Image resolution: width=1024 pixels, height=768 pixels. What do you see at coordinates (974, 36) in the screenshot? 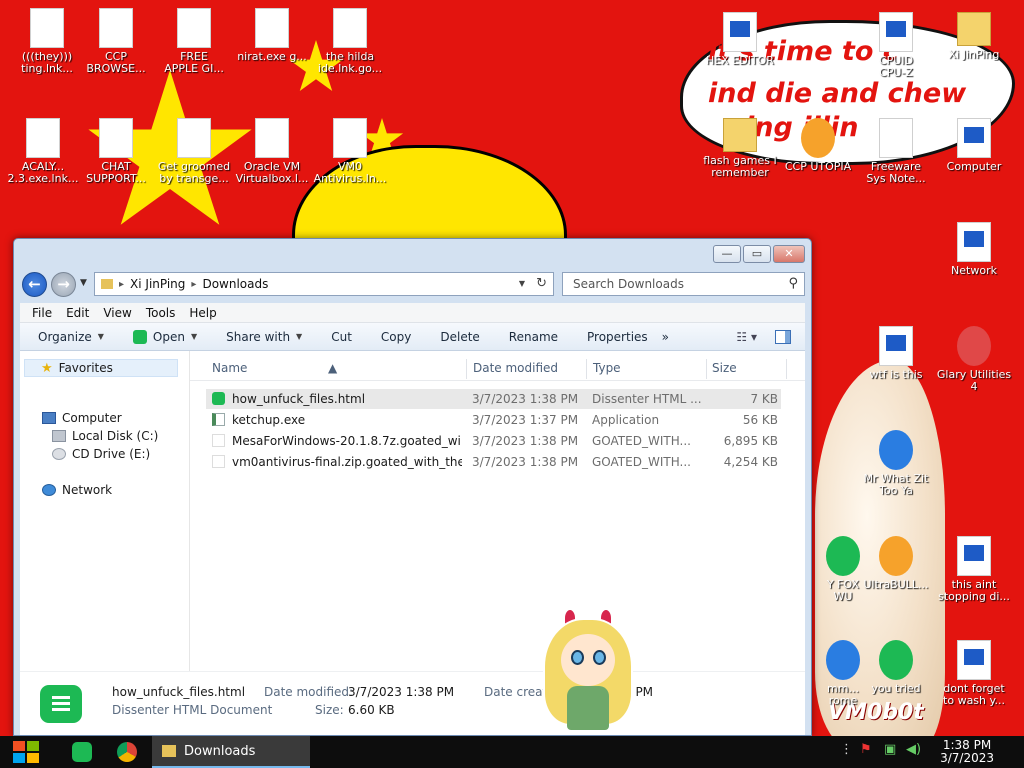
I see `desktop-icon: Xi JinPing` at bounding box center [974, 36].